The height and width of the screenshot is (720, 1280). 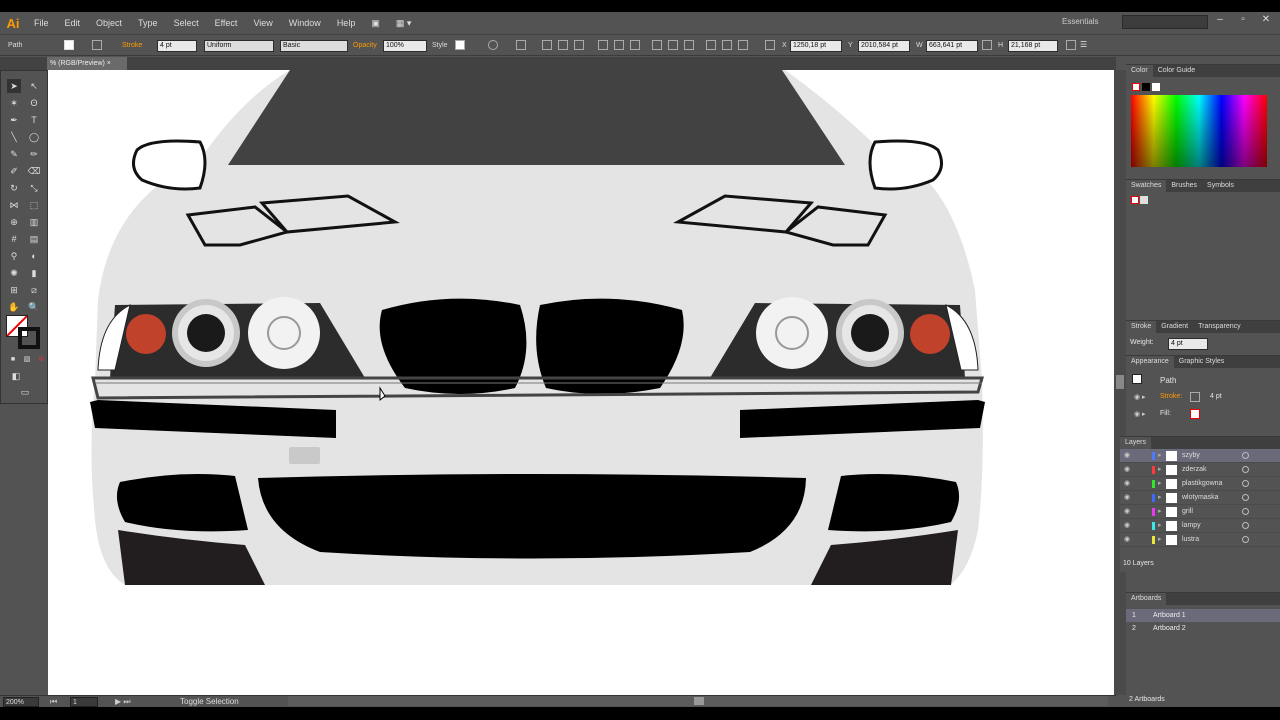 I want to click on layer-name: lustra, so click(x=1190, y=540).